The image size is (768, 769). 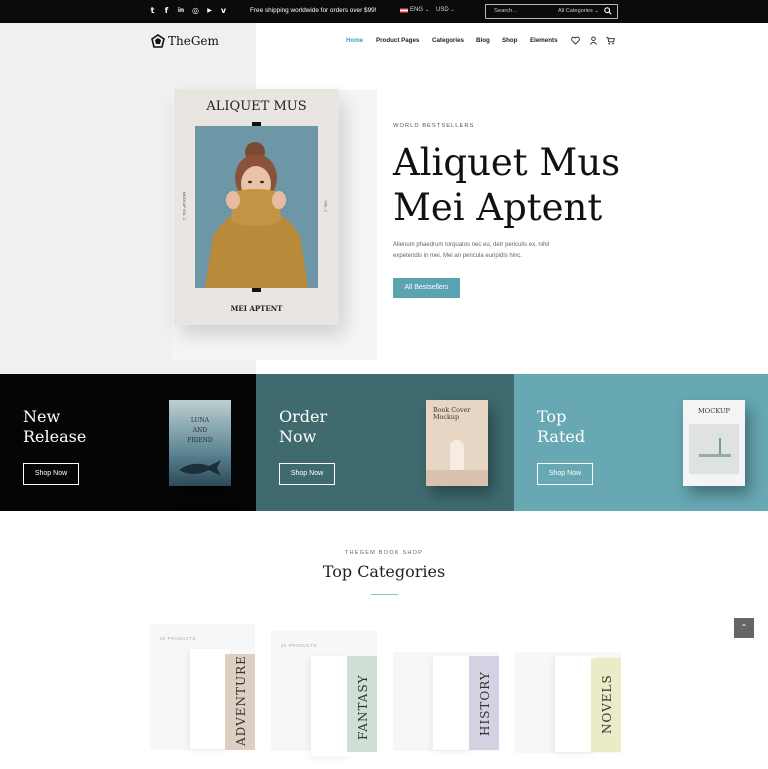 I want to click on language-label: ENG, so click(x=417, y=10).